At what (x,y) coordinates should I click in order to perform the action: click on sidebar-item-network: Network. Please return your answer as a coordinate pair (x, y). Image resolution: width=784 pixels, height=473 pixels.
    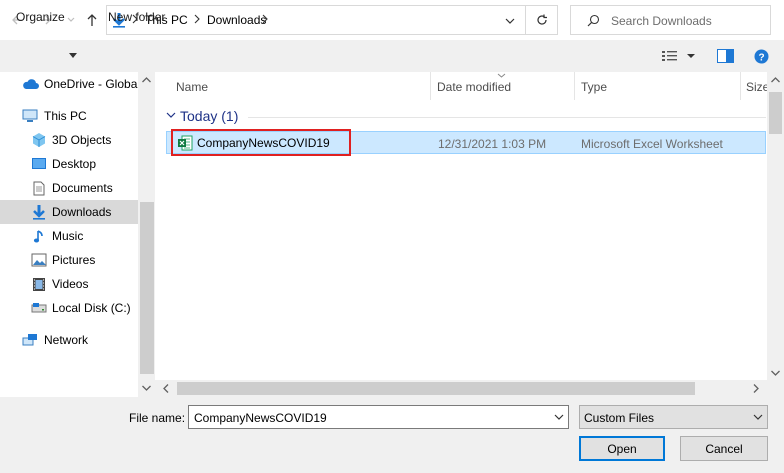
    Looking at the image, I should click on (69, 340).